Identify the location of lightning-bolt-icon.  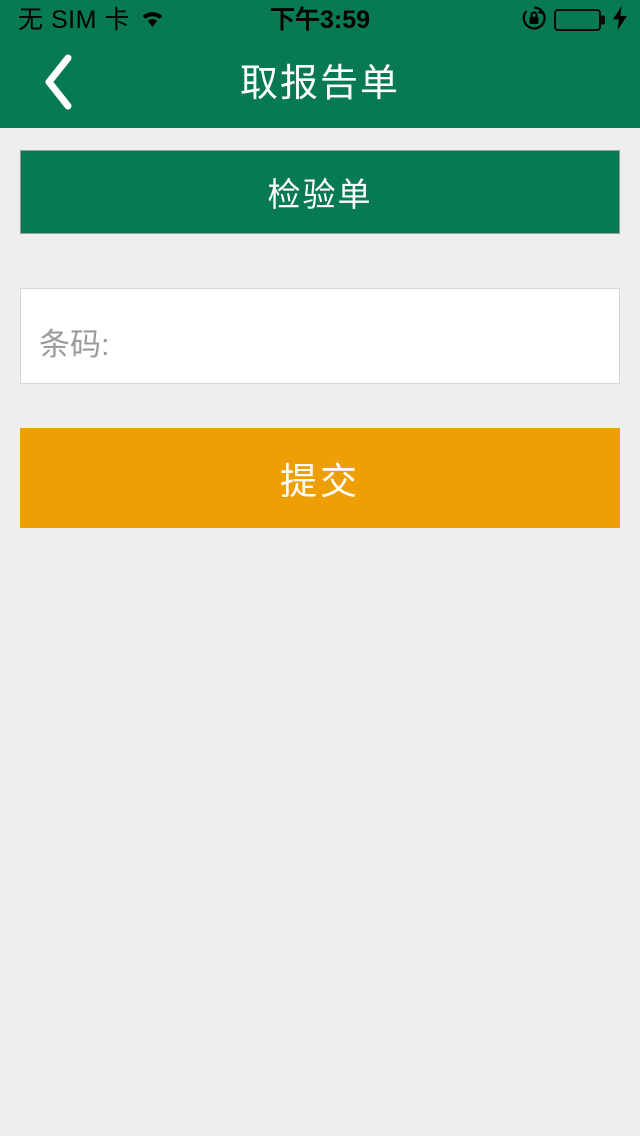
(620, 20).